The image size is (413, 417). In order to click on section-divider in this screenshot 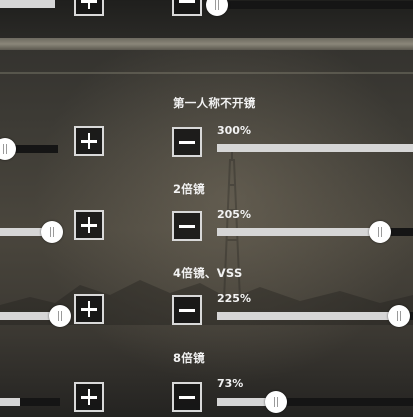, I will do `click(206, 44)`.